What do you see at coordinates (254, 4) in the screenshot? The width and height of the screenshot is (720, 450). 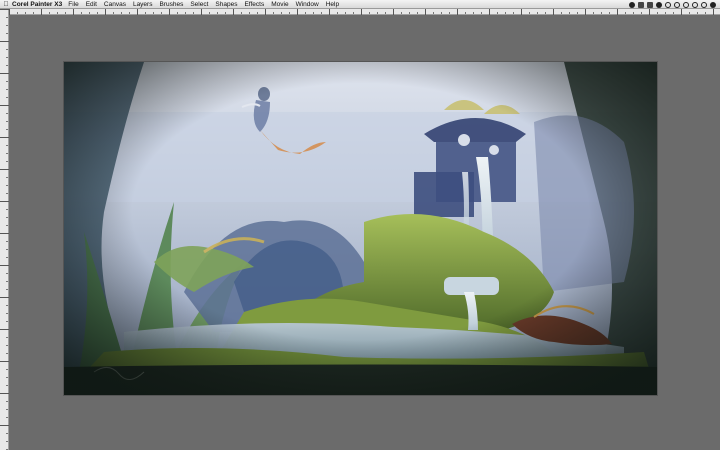 I see `menu-effects: Effects` at bounding box center [254, 4].